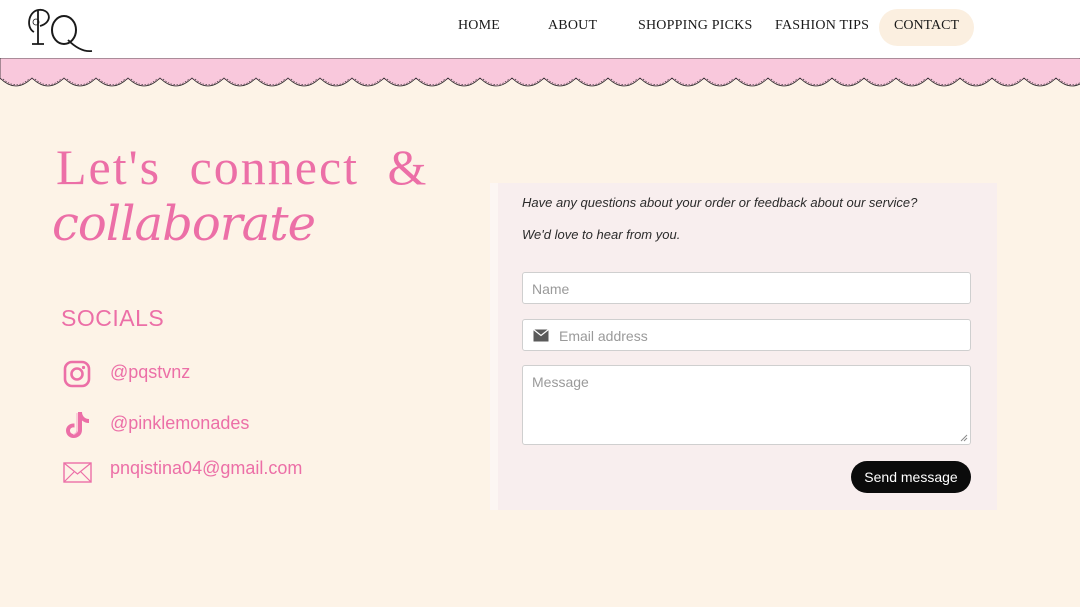  Describe the element at coordinates (77, 374) in the screenshot. I see `instagram-icon` at that location.